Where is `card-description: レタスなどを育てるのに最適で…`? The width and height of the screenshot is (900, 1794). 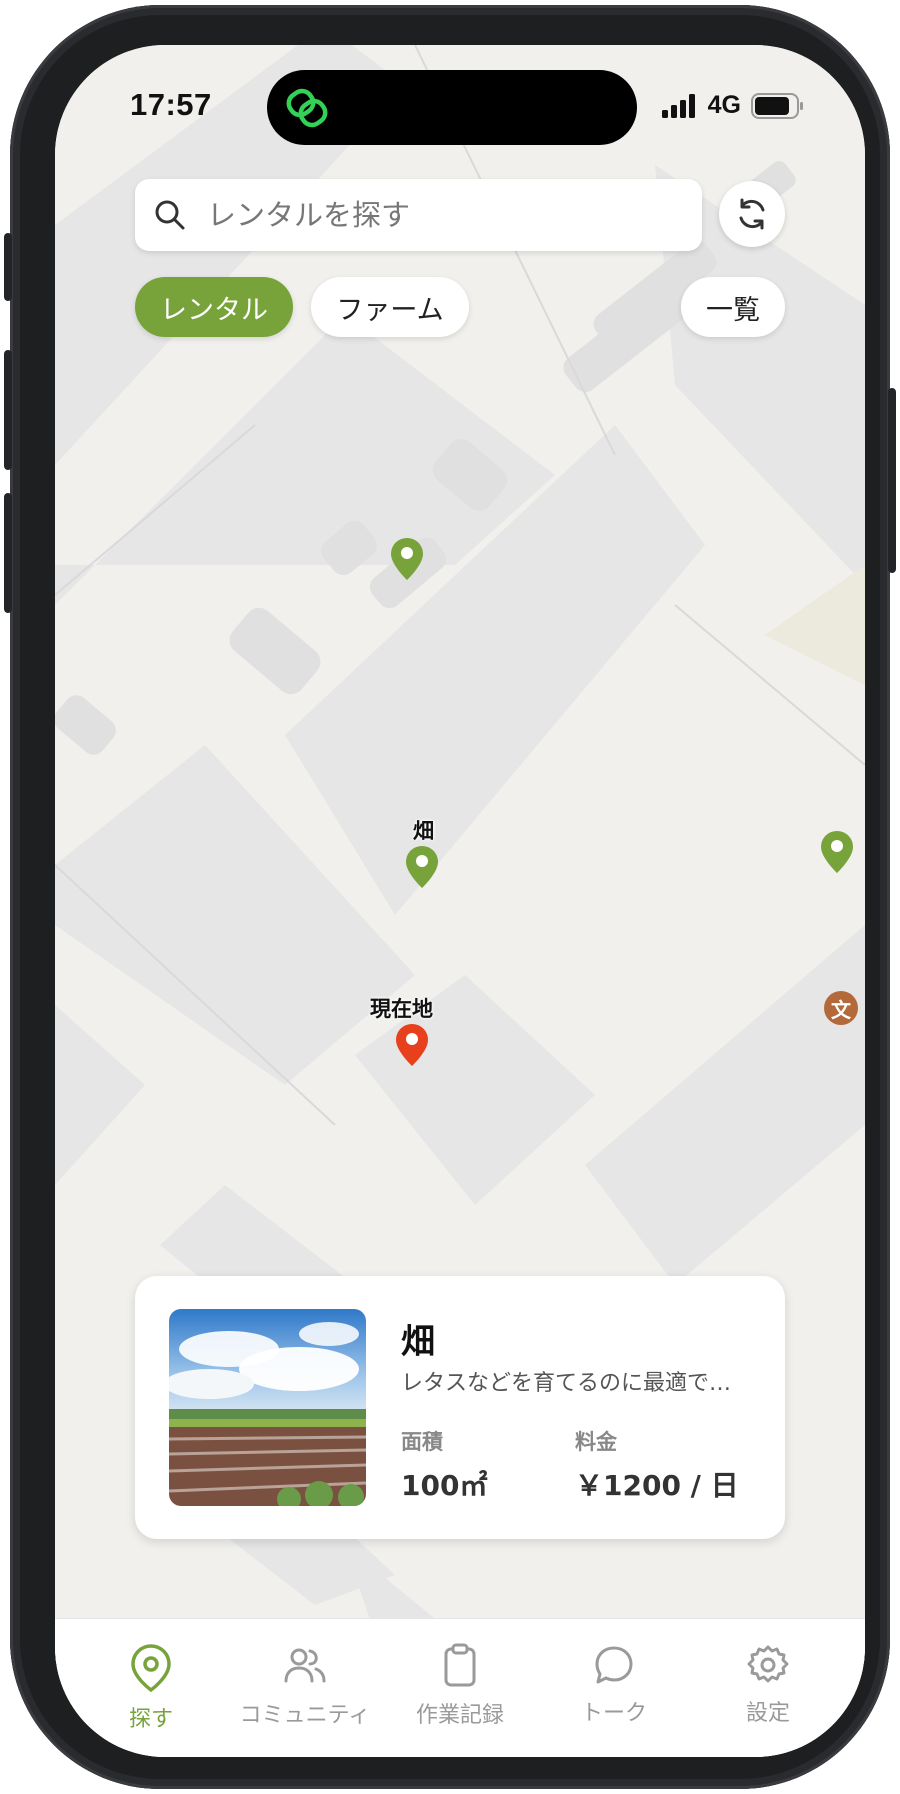
card-description: レタスなどを育てるのに最適で… is located at coordinates (566, 1383).